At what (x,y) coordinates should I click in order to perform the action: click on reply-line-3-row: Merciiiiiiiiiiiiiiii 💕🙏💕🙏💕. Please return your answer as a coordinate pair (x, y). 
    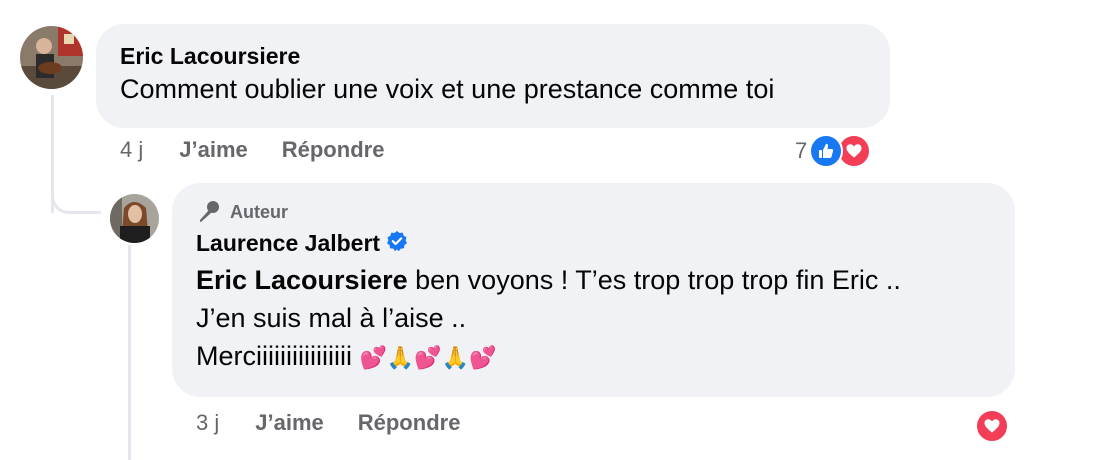
    Looking at the image, I should click on (593, 357).